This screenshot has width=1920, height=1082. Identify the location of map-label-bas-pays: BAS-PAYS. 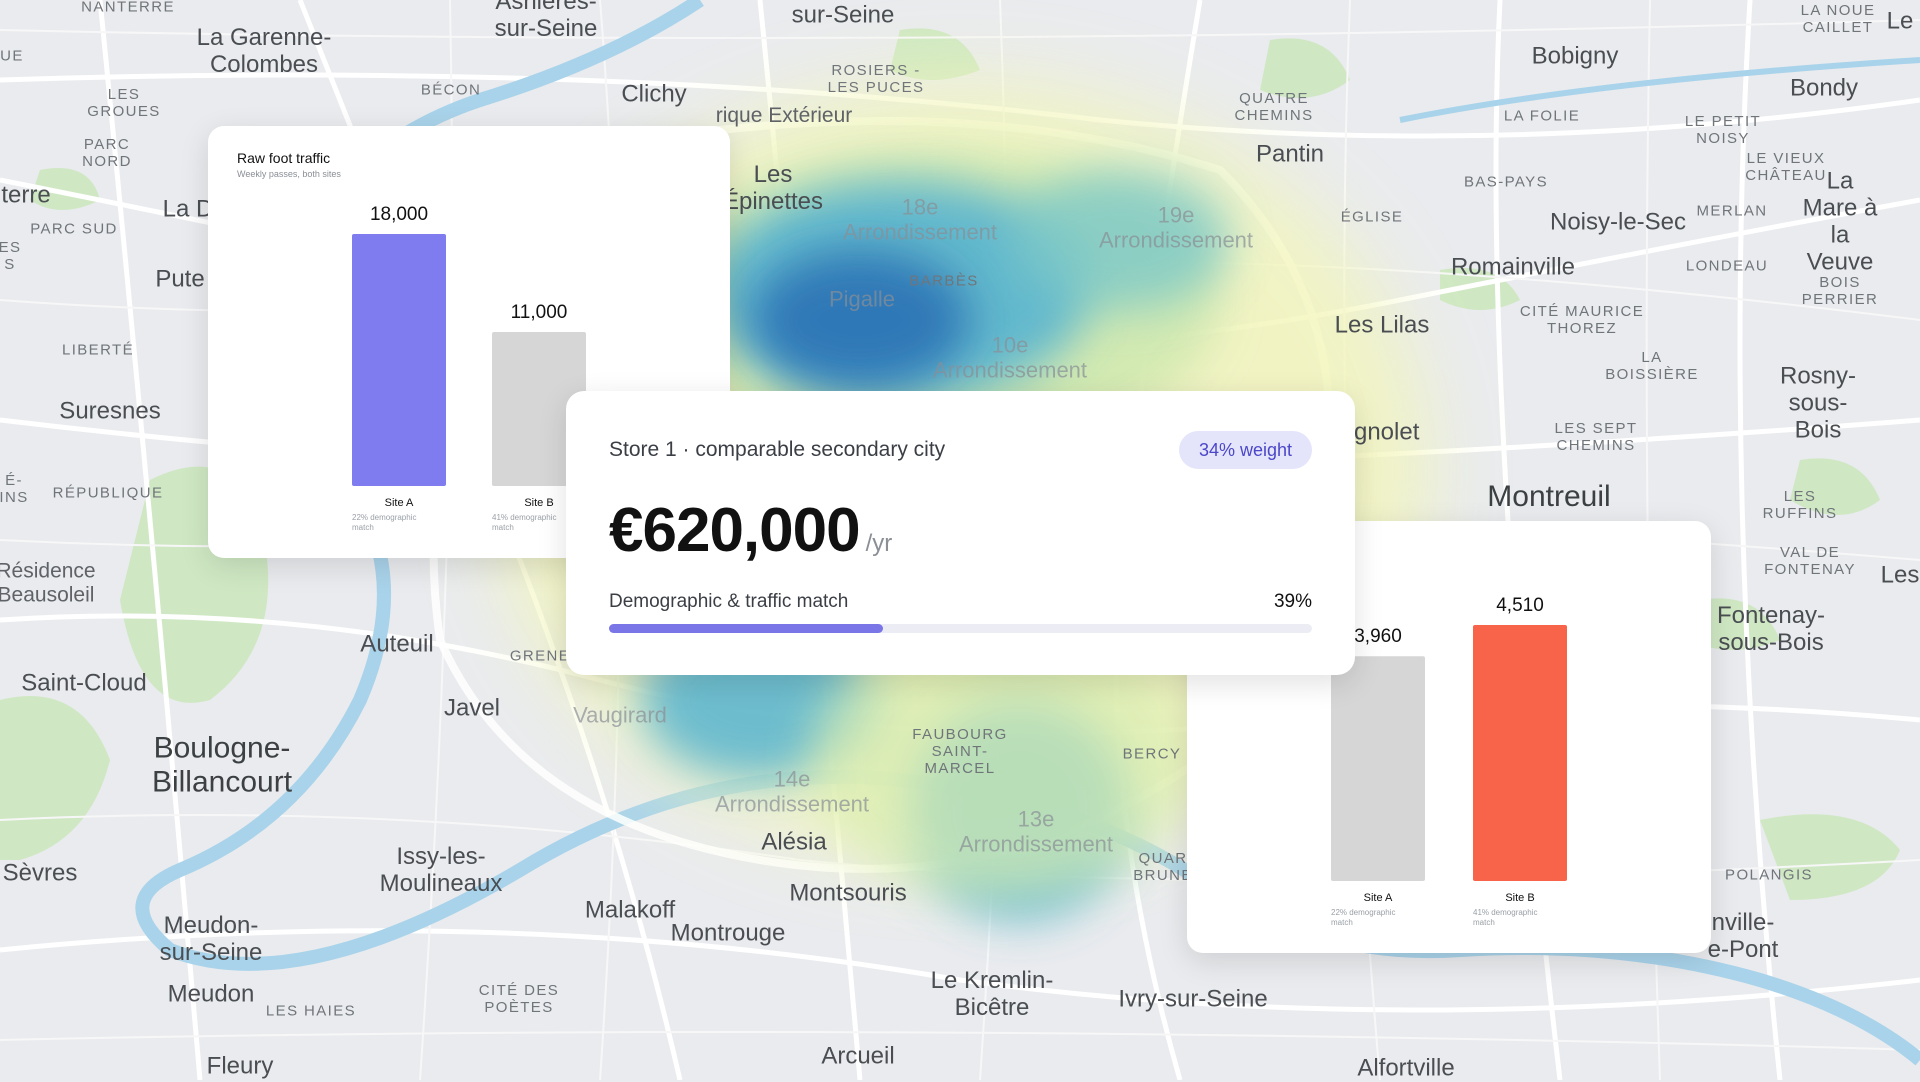
(1506, 182).